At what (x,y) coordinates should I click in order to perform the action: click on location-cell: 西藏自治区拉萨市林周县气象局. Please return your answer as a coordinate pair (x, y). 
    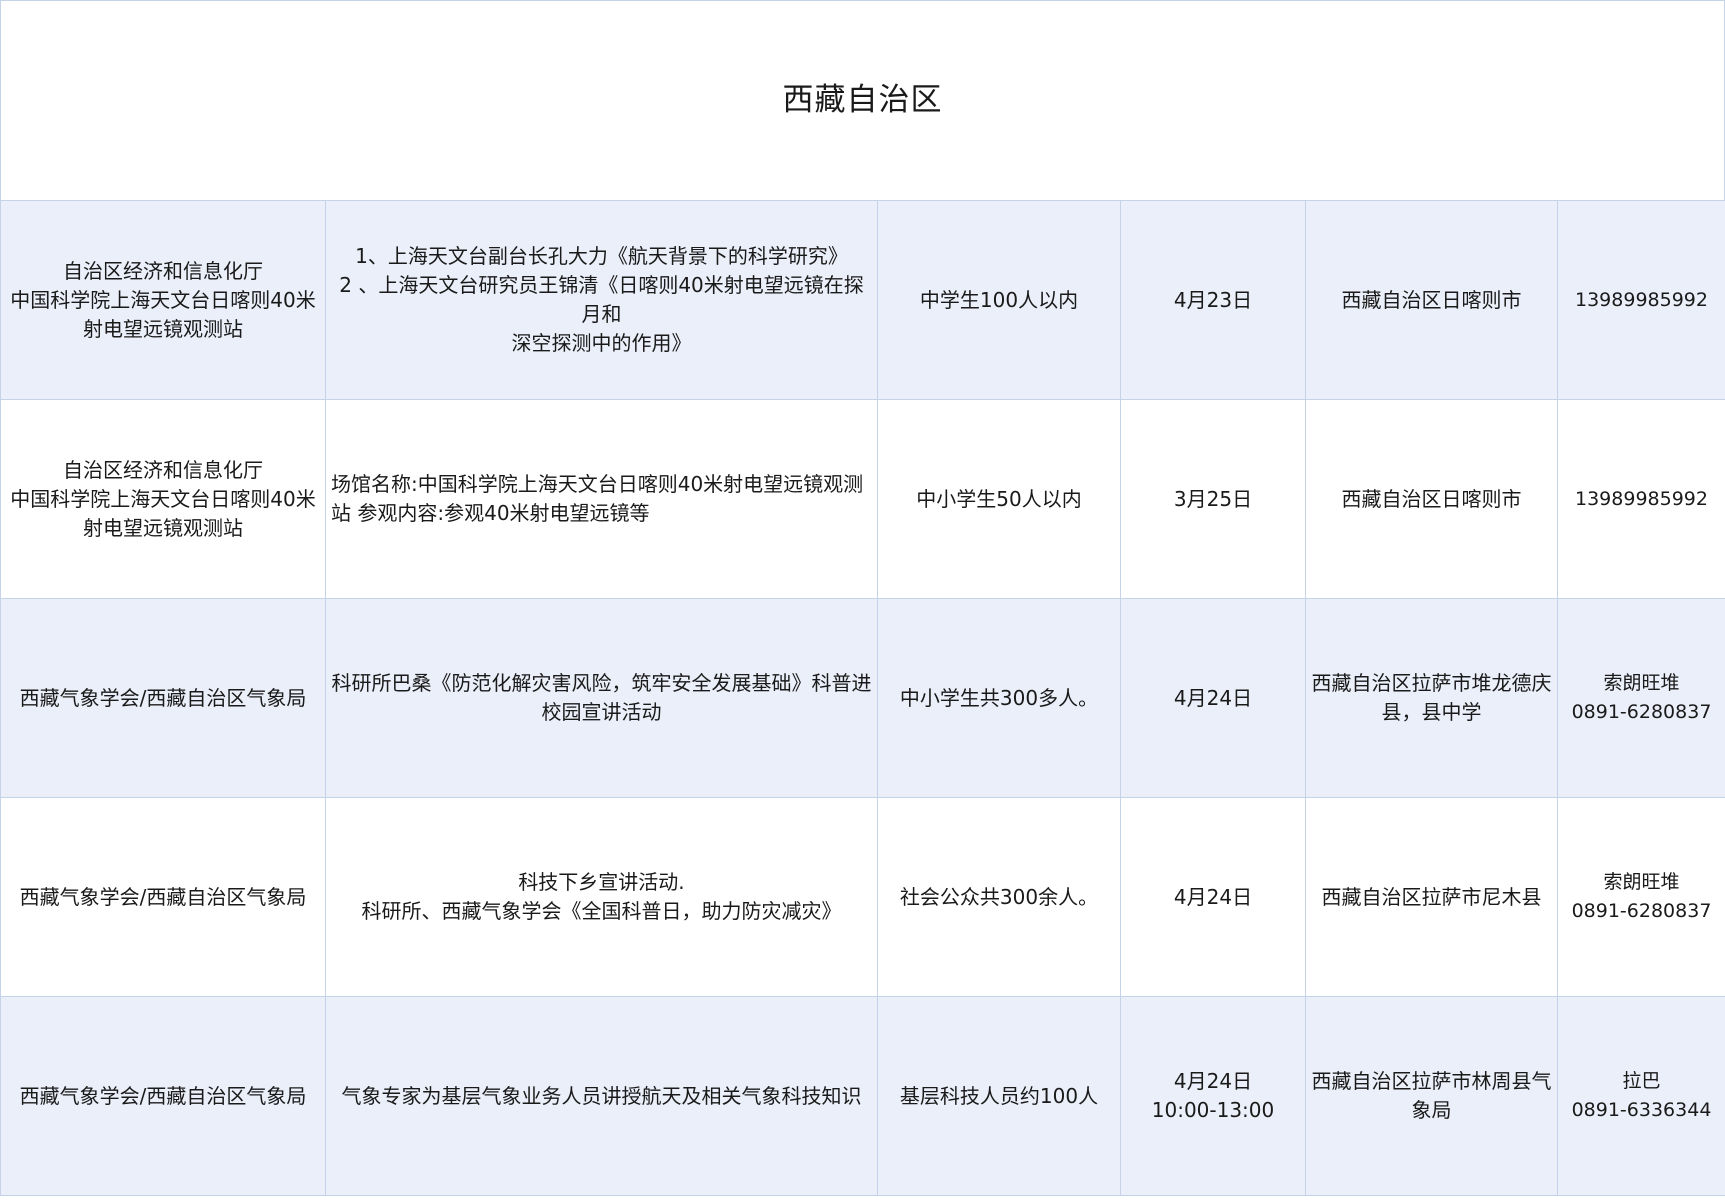
    Looking at the image, I should click on (1431, 1096).